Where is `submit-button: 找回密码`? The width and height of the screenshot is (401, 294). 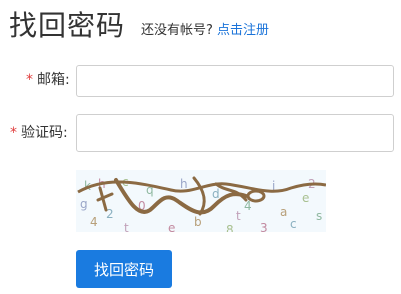 submit-button: 找回密码 is located at coordinates (124, 269).